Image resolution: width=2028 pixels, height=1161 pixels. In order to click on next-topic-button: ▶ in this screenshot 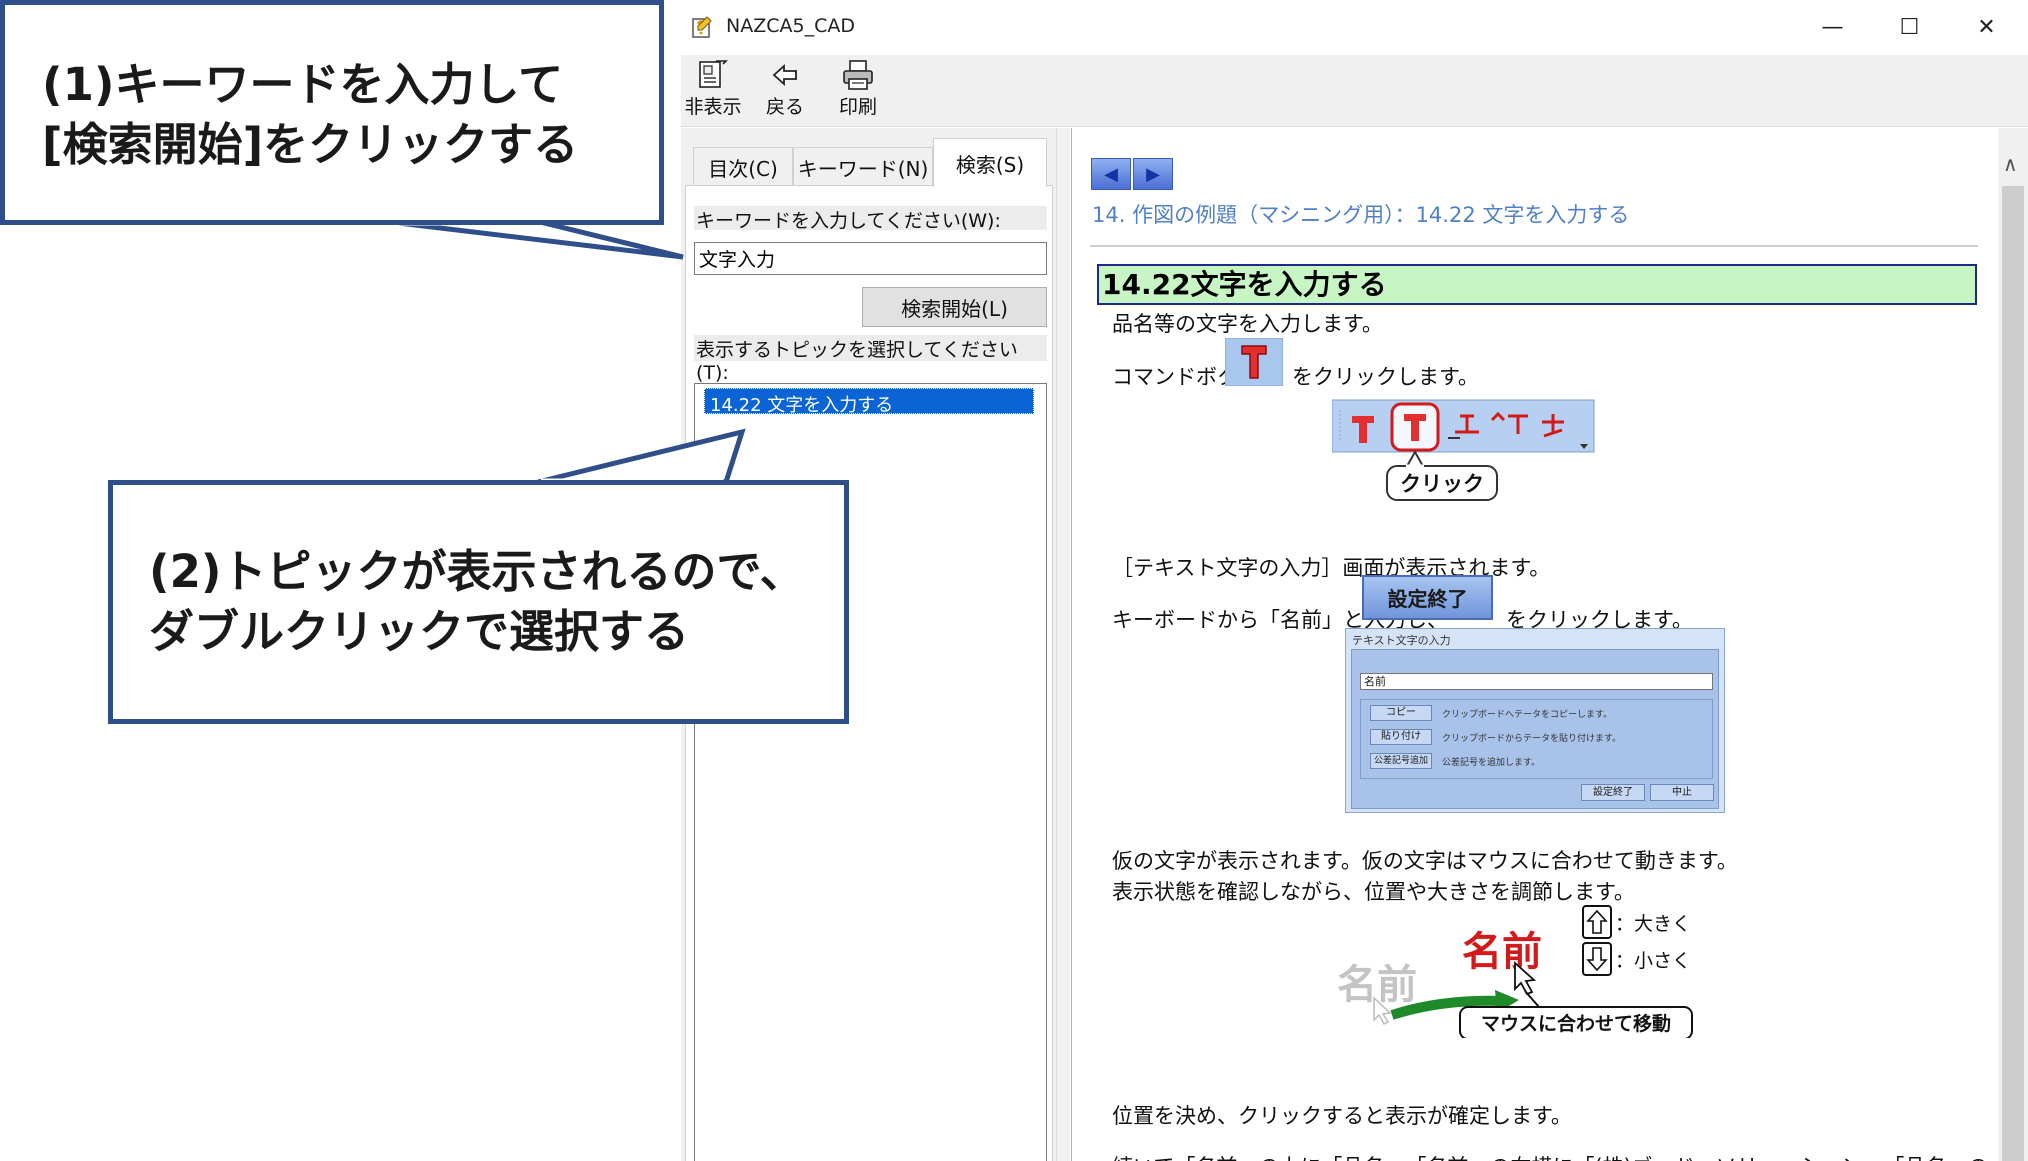, I will do `click(1153, 174)`.